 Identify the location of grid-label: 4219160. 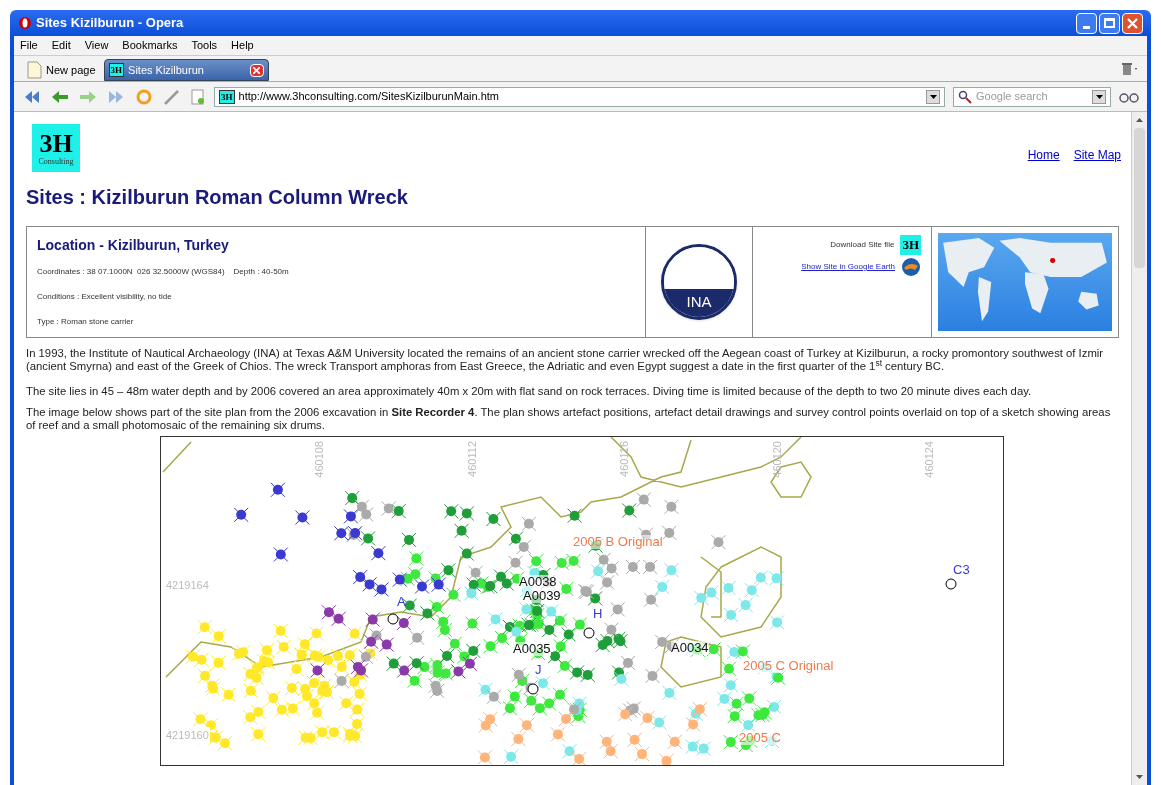
(187, 735).